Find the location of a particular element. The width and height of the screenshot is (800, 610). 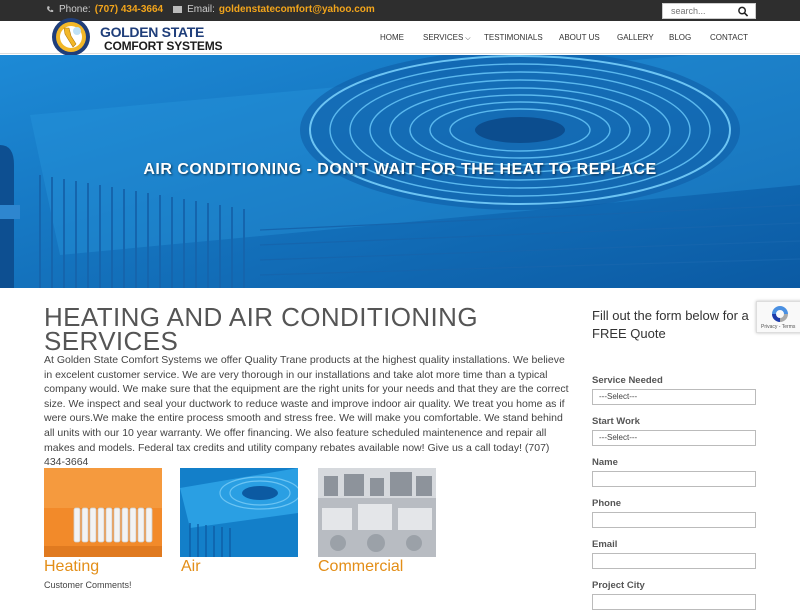

brand-line-1: GOLDEN STATE is located at coordinates (152, 32).